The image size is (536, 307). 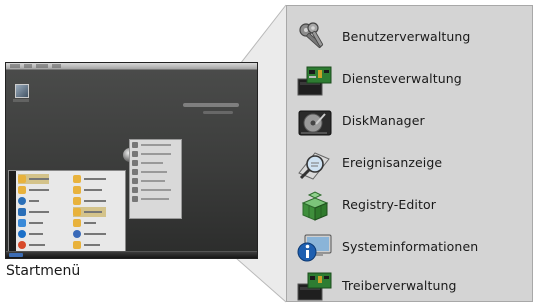 I want to click on driver-icon, so click(x=314, y=286).